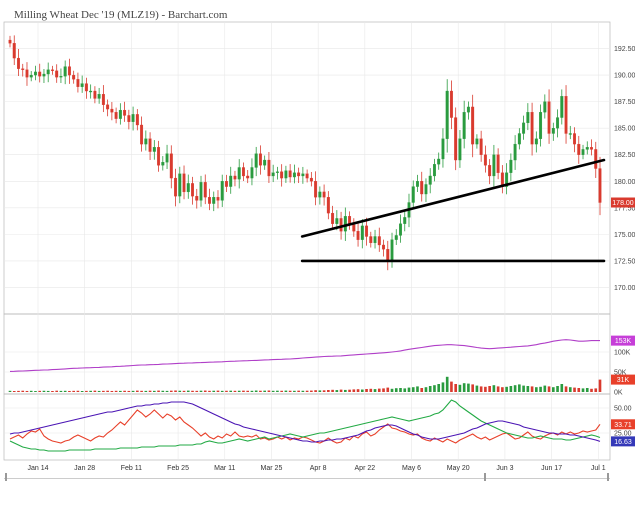 The height and width of the screenshot is (505, 635). Describe the element at coordinates (485, 477) in the screenshot. I see `time-navigator-handle-mid` at that location.